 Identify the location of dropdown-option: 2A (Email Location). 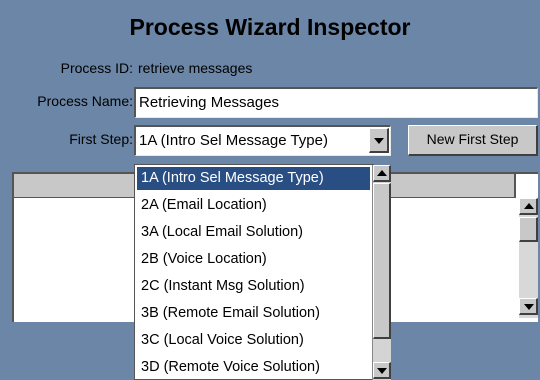
(253, 205).